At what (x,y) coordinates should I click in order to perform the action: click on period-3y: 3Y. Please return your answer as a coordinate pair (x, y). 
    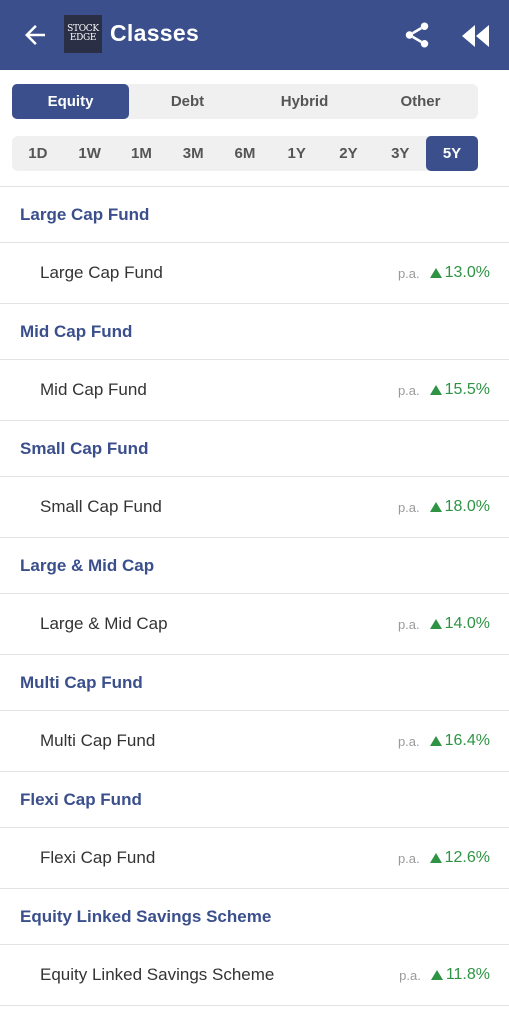
    Looking at the image, I should click on (400, 153).